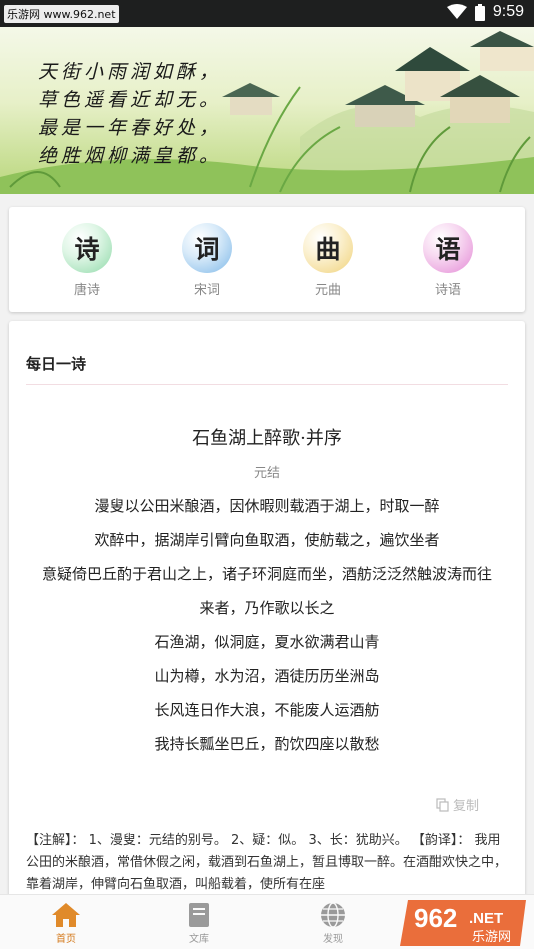  What do you see at coordinates (56, 364) in the screenshot?
I see `section-title: 每日一诗` at bounding box center [56, 364].